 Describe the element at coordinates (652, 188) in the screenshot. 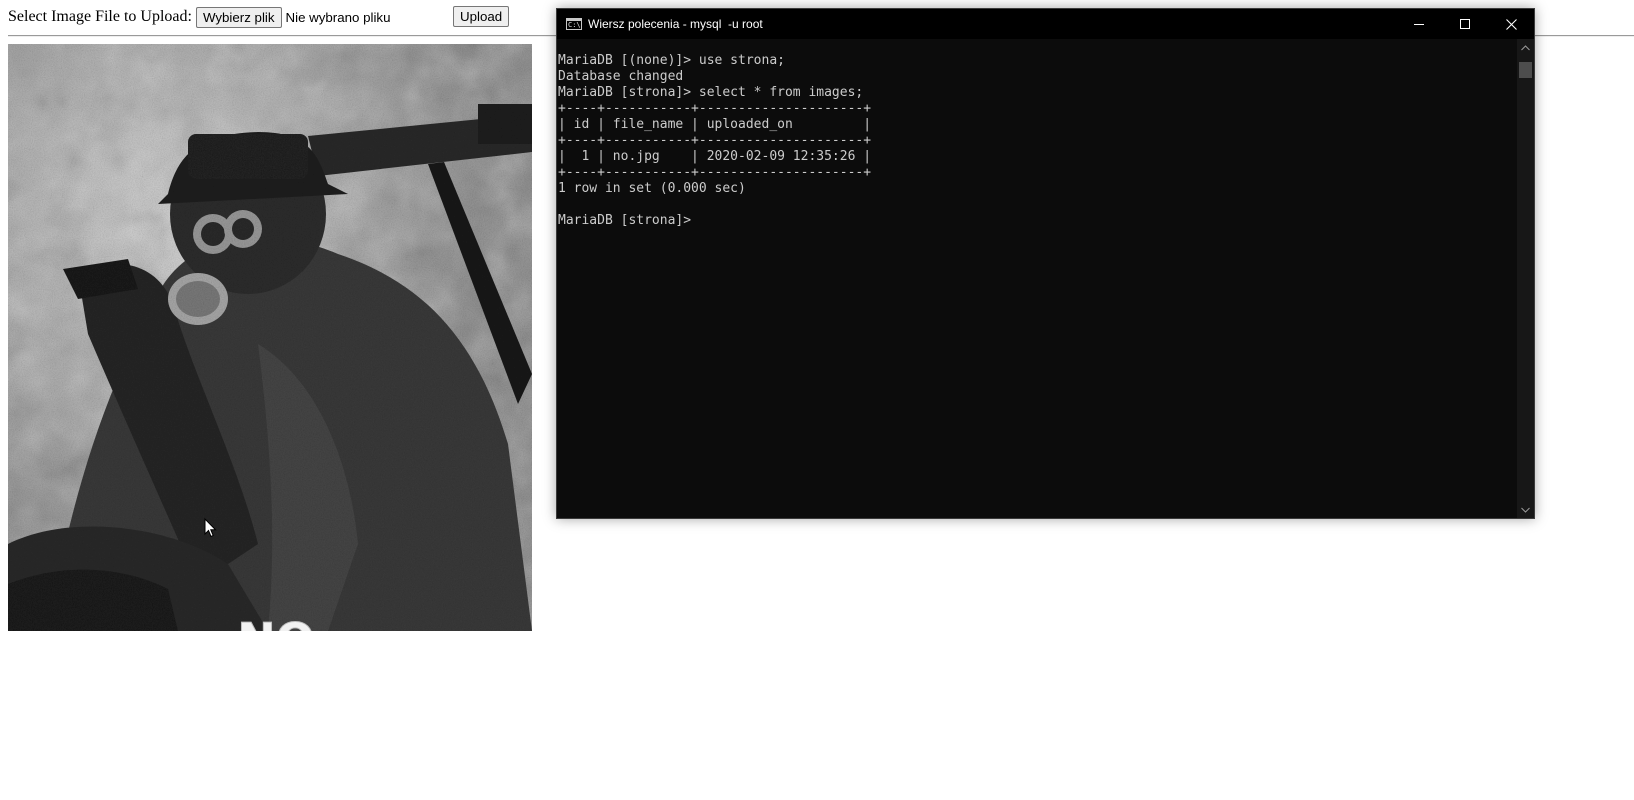

I see `console-line: 1 row in set (0.000 sec)` at that location.